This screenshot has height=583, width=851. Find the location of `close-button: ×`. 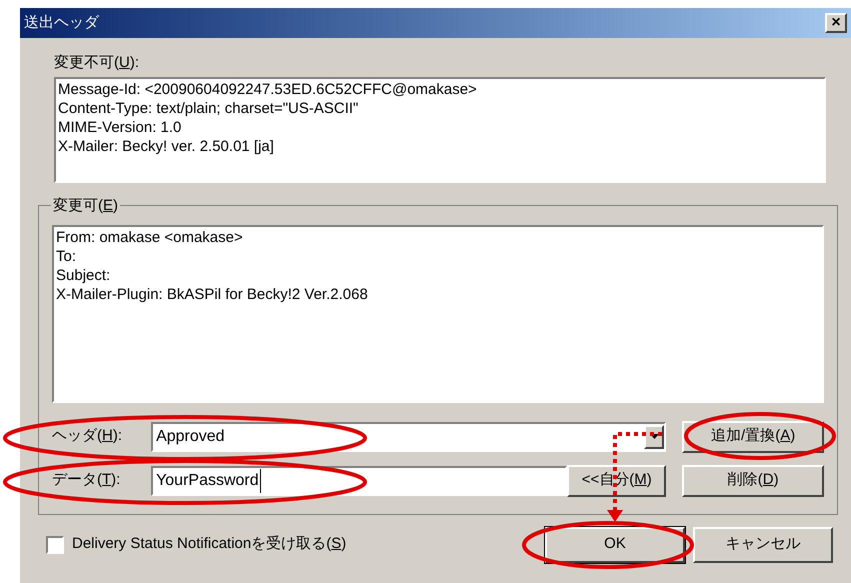

close-button: × is located at coordinates (836, 23).